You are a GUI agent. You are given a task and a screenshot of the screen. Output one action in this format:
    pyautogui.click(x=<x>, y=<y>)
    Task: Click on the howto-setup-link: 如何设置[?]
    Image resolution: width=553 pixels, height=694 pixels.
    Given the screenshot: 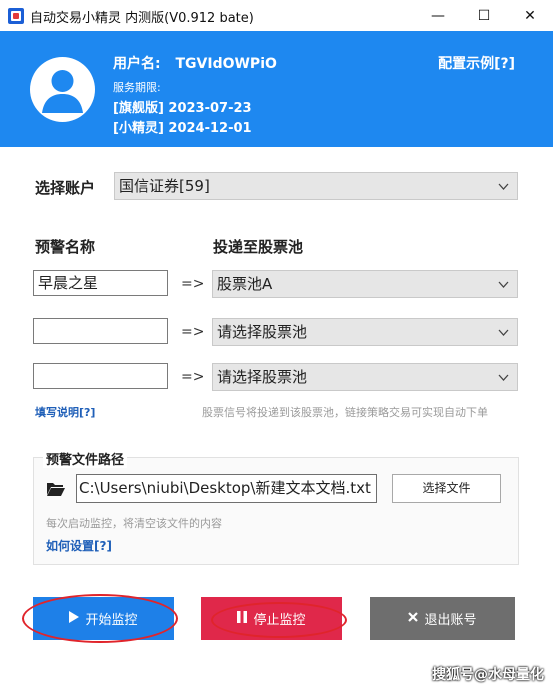 What is the action you would take?
    pyautogui.click(x=79, y=545)
    